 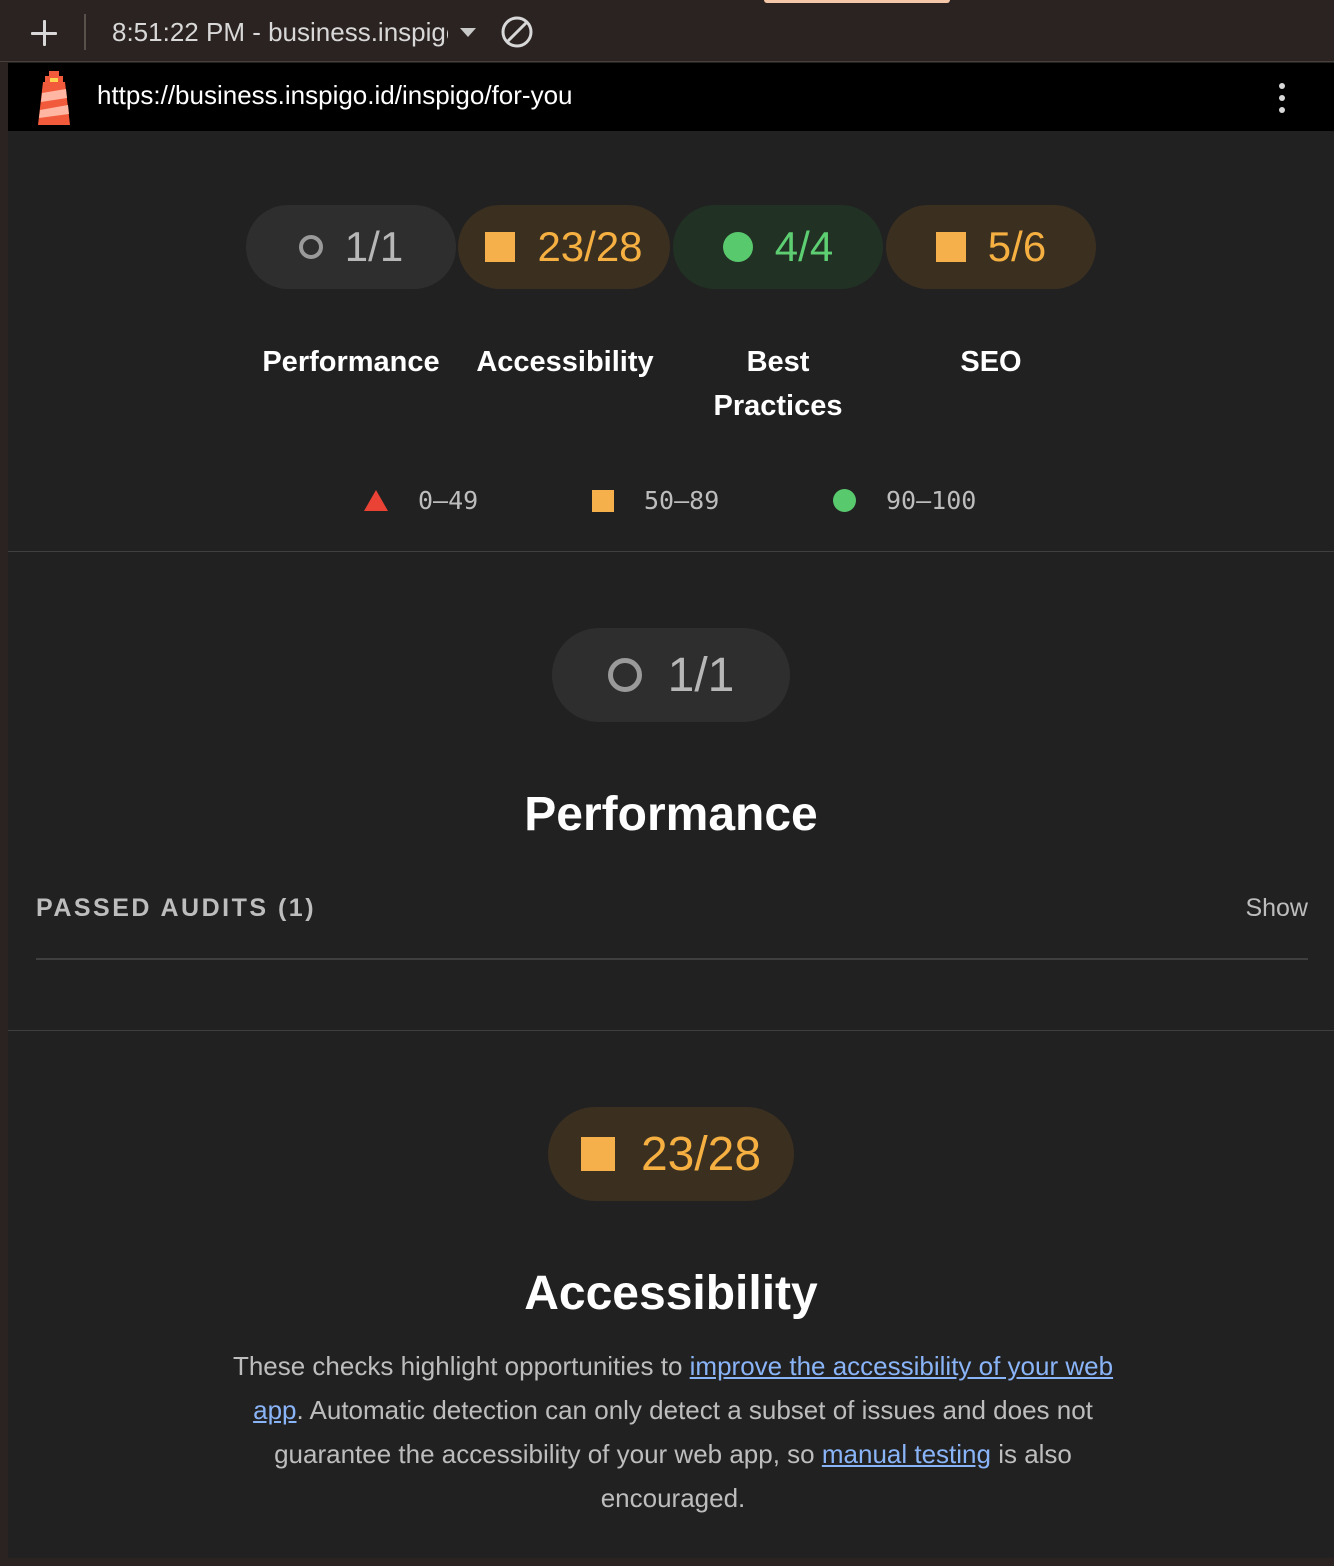 What do you see at coordinates (804, 246) in the screenshot?
I see `gauge-best-practices-score: 4/4` at bounding box center [804, 246].